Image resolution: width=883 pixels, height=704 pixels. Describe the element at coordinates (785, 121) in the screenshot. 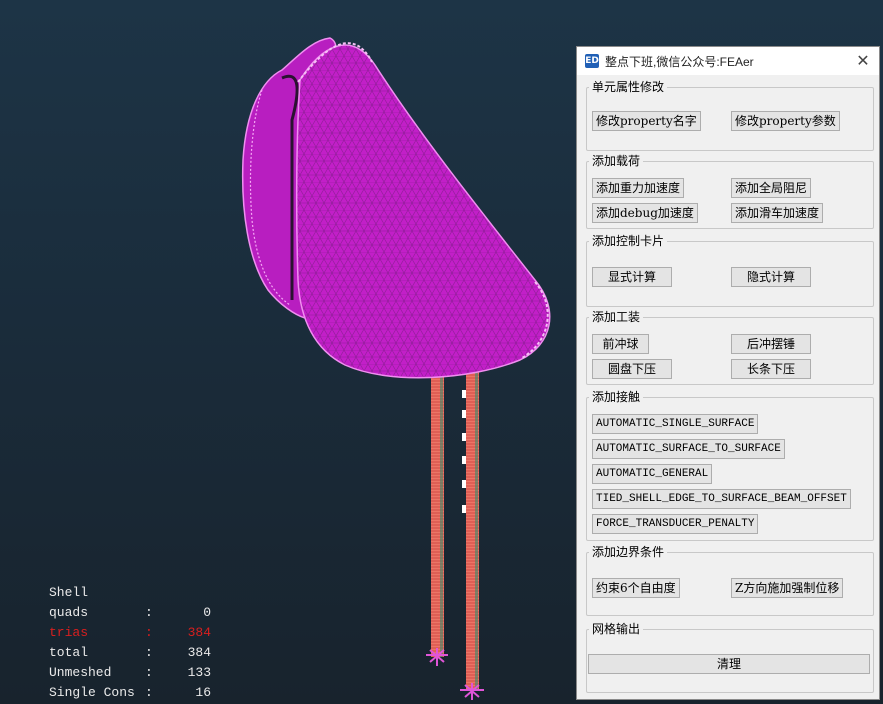

I see `edit-property-params-button: 修改property参数` at that location.